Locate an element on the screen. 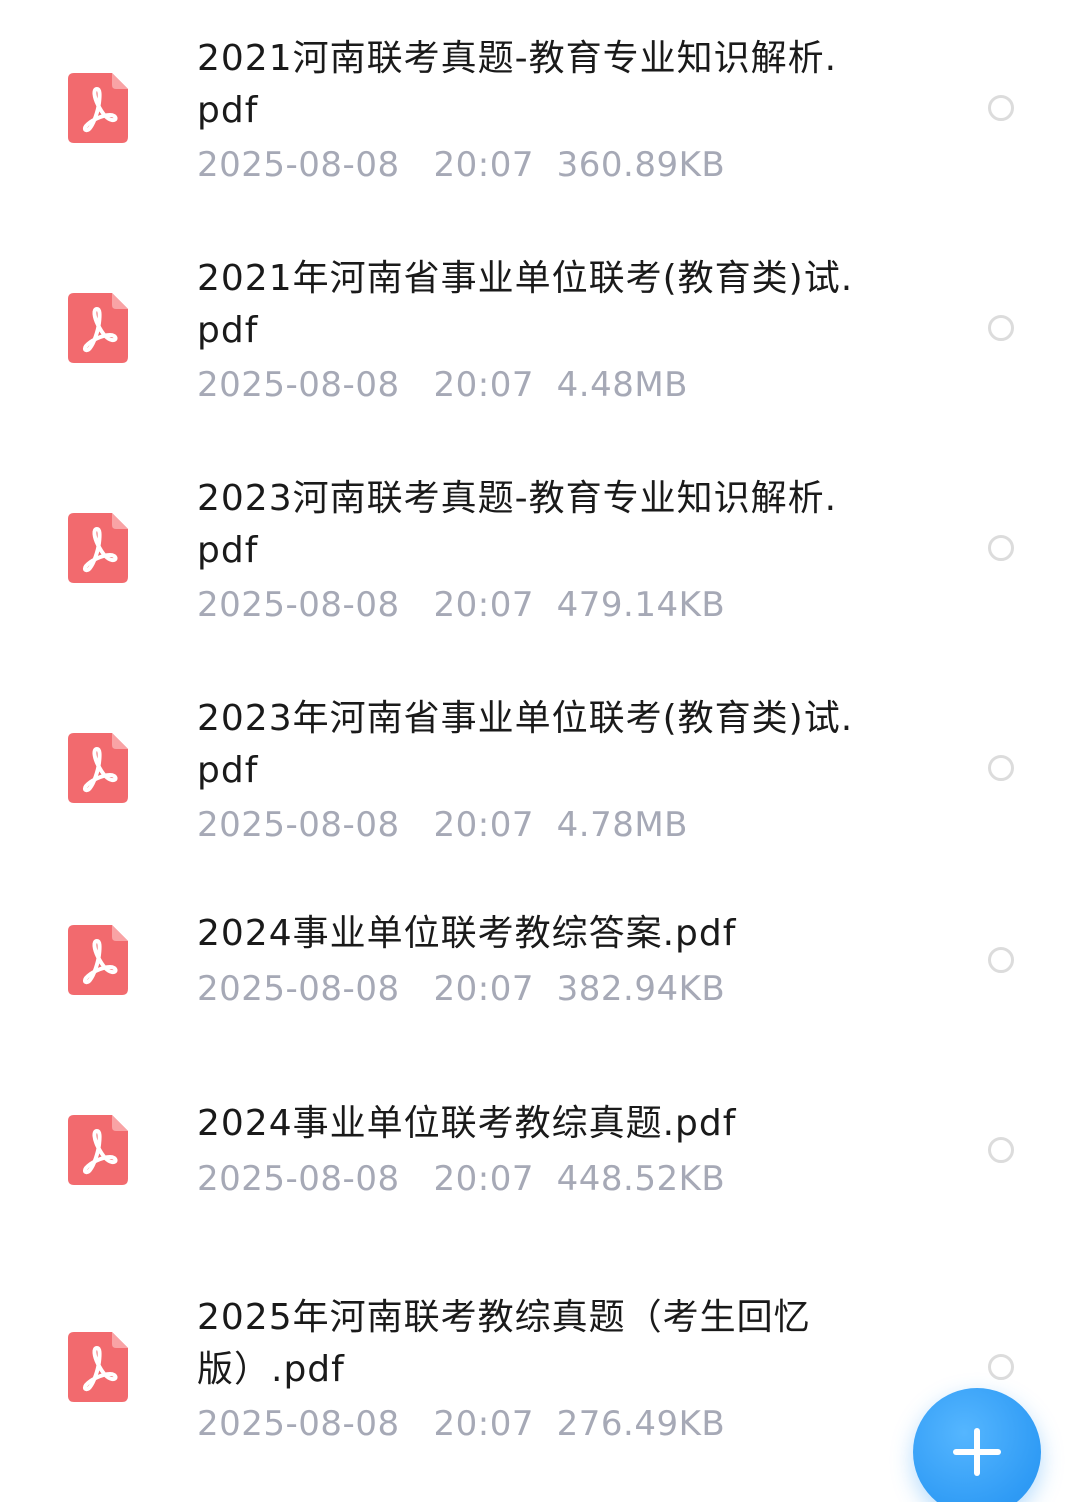  file-meta: 2025-08-08 20:07 479.14KB is located at coordinates (461, 605).